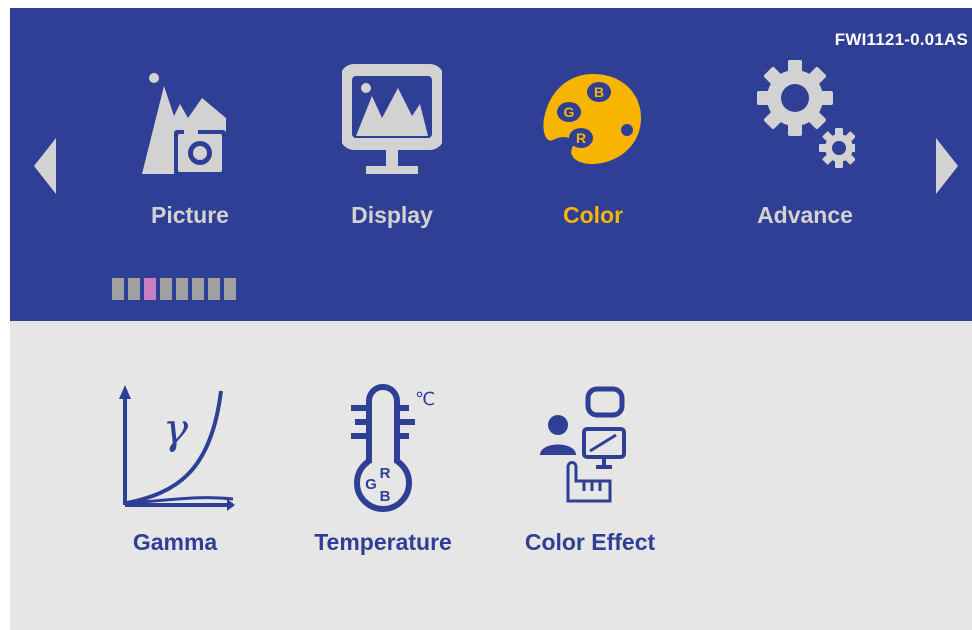 This screenshot has width=972, height=630. Describe the element at coordinates (176, 428) in the screenshot. I see `gamma-symbol: γ` at that location.